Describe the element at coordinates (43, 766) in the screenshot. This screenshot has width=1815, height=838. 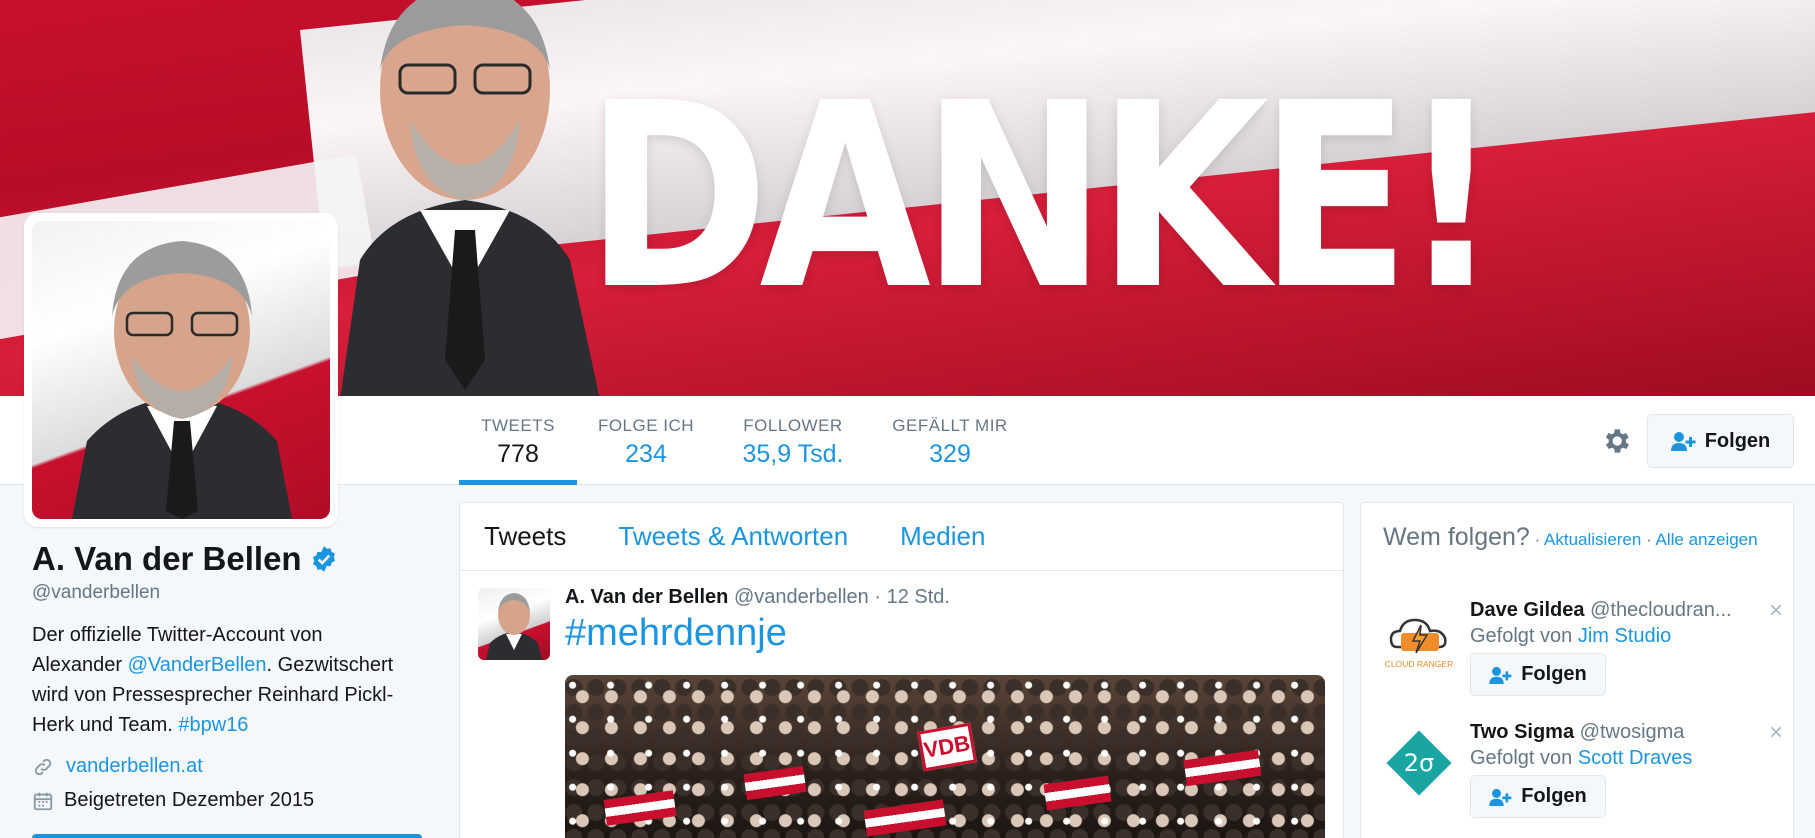
I see `link-icon` at that location.